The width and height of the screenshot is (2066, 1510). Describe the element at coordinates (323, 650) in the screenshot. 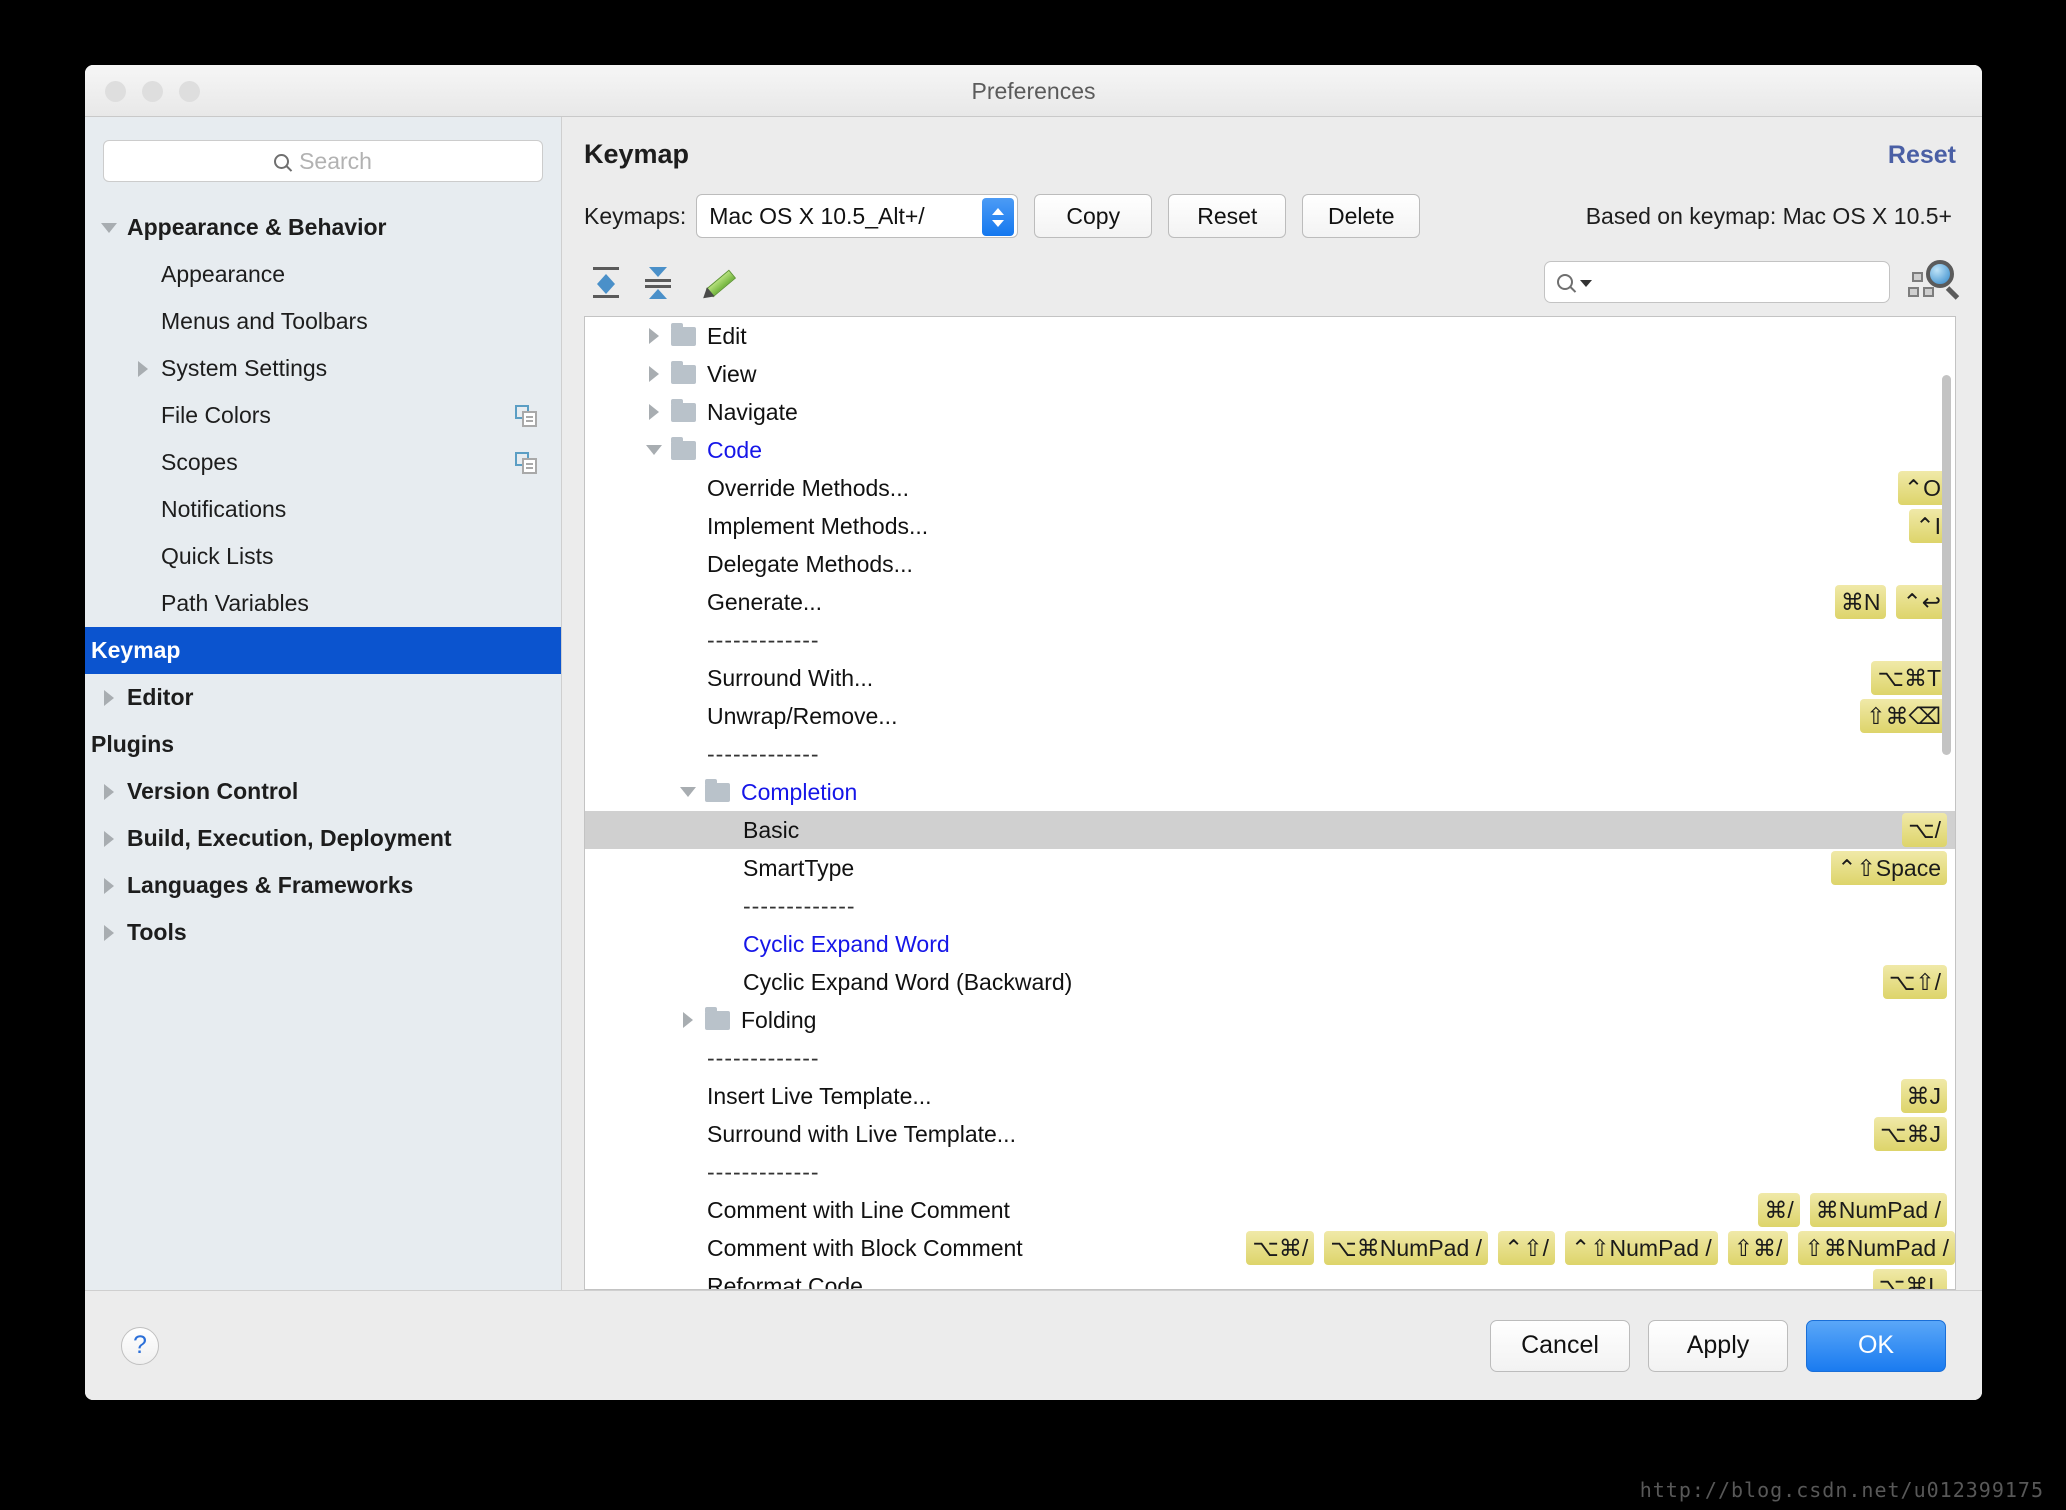

I see `sidebar-item-keymap: Keymap` at that location.